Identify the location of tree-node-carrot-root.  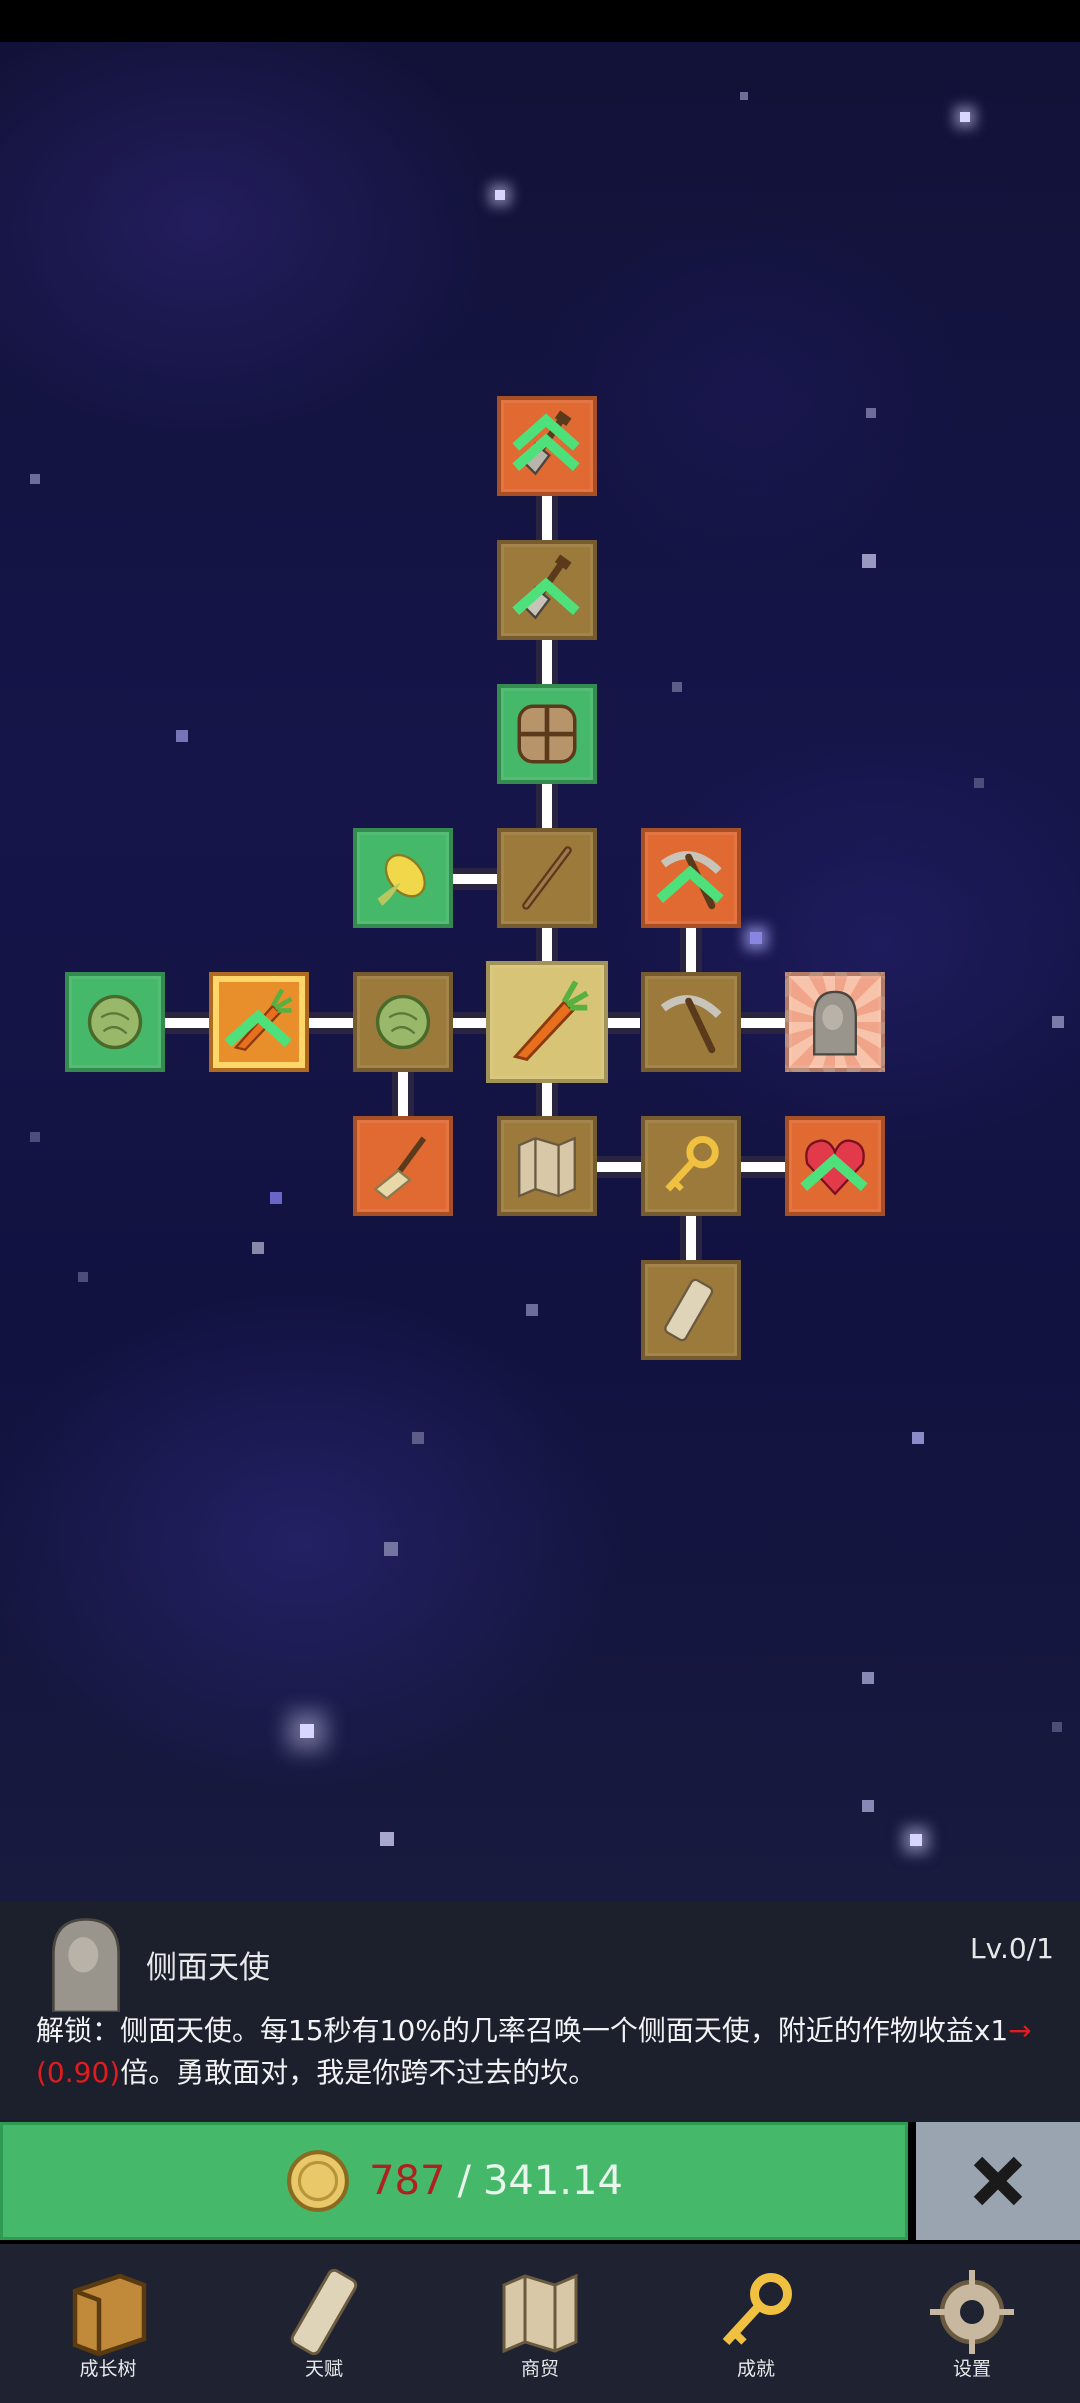
(547, 1022).